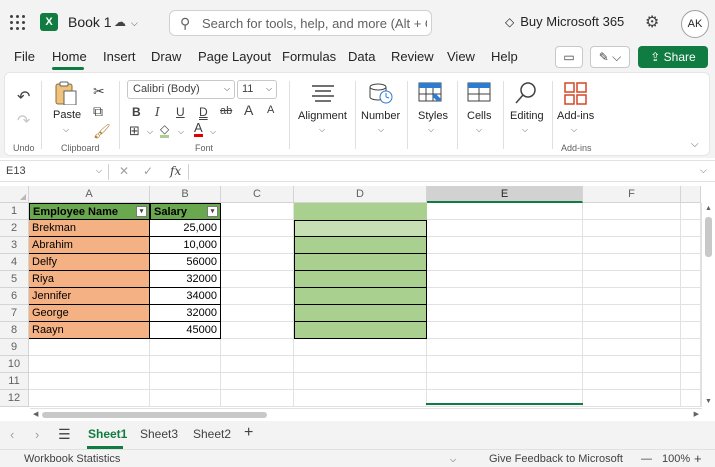 The height and width of the screenshot is (467, 715). Describe the element at coordinates (380, 93) in the screenshot. I see `number-format-icon` at that location.